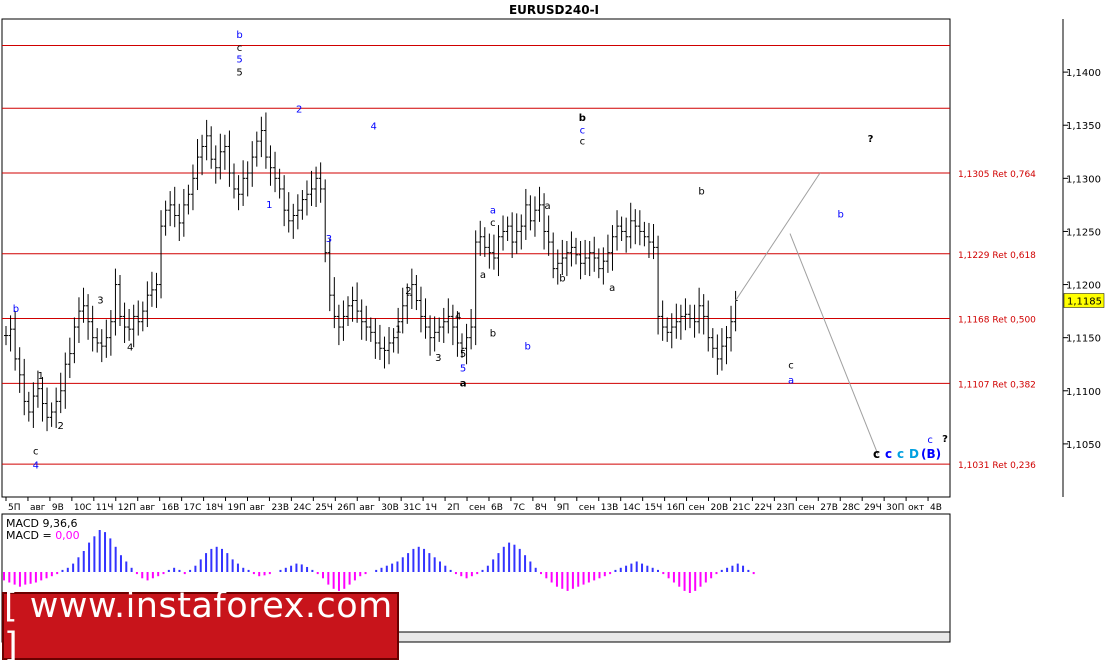  What do you see at coordinates (563, 508) in the screenshot?
I see `x-axis-tick-label: 9П` at bounding box center [563, 508].